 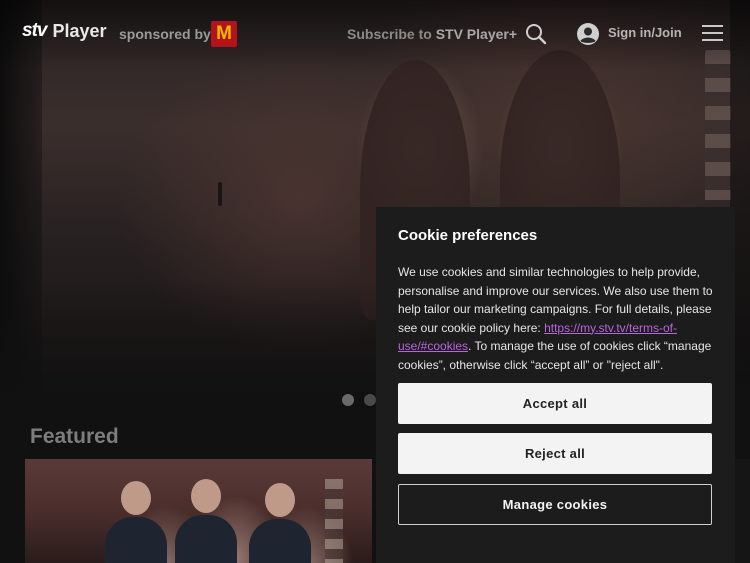 I want to click on subscribe-link: Subscribe to STV Player+, so click(x=432, y=34).